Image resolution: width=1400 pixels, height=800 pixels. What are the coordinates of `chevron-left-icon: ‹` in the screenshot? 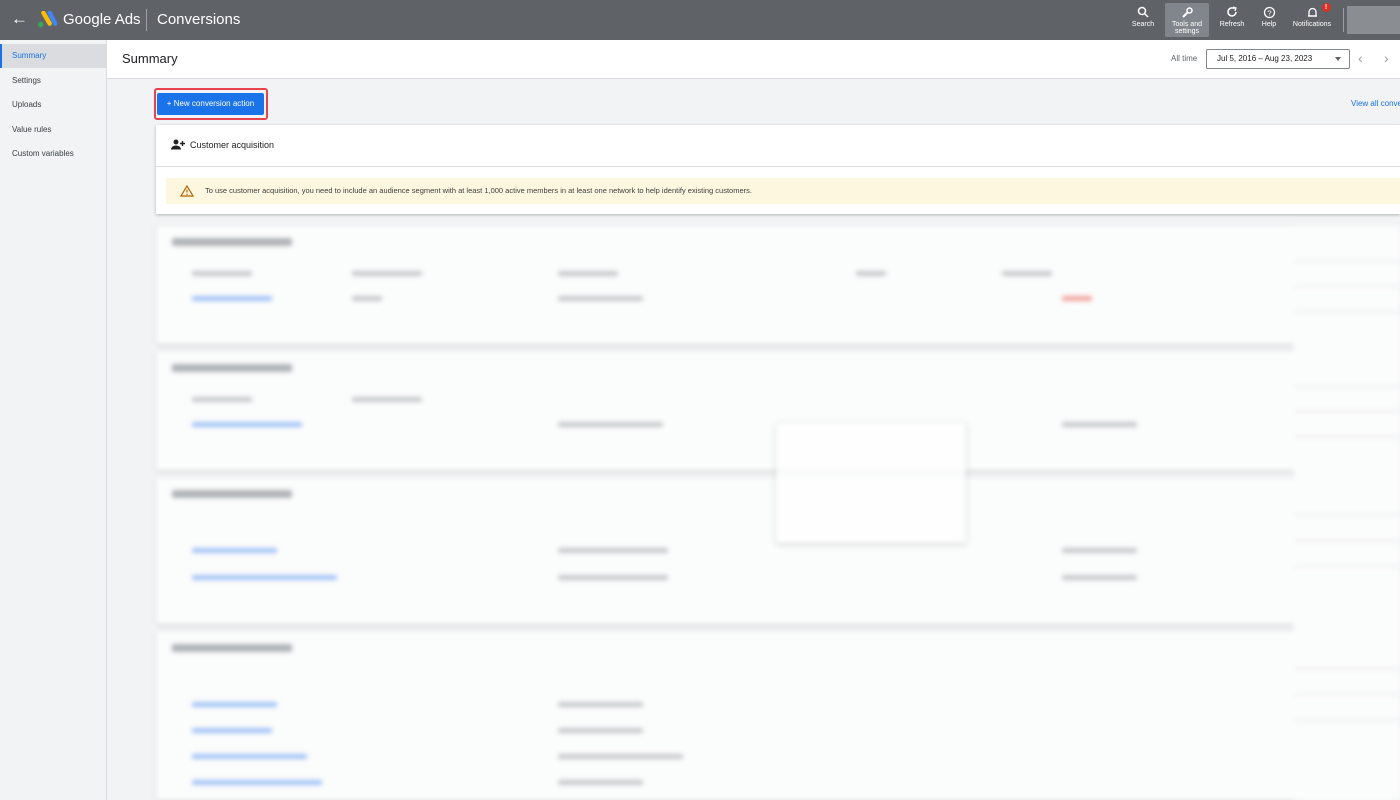 It's located at (1360, 58).